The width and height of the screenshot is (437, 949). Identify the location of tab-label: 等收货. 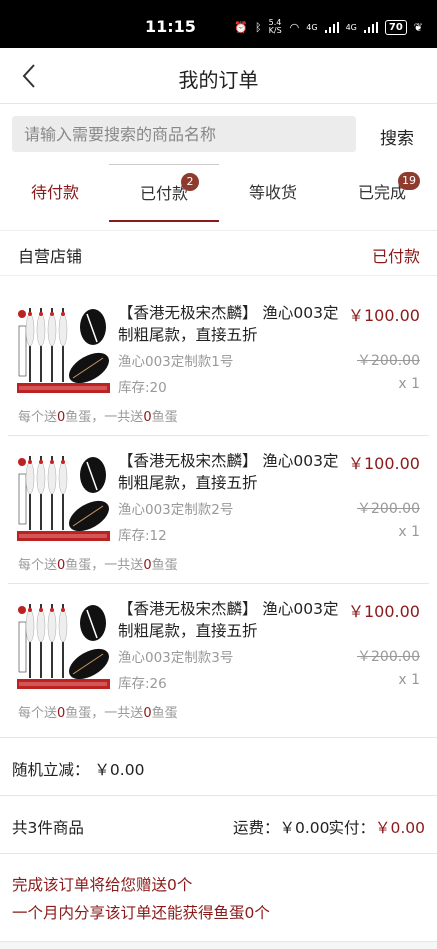
(272, 192).